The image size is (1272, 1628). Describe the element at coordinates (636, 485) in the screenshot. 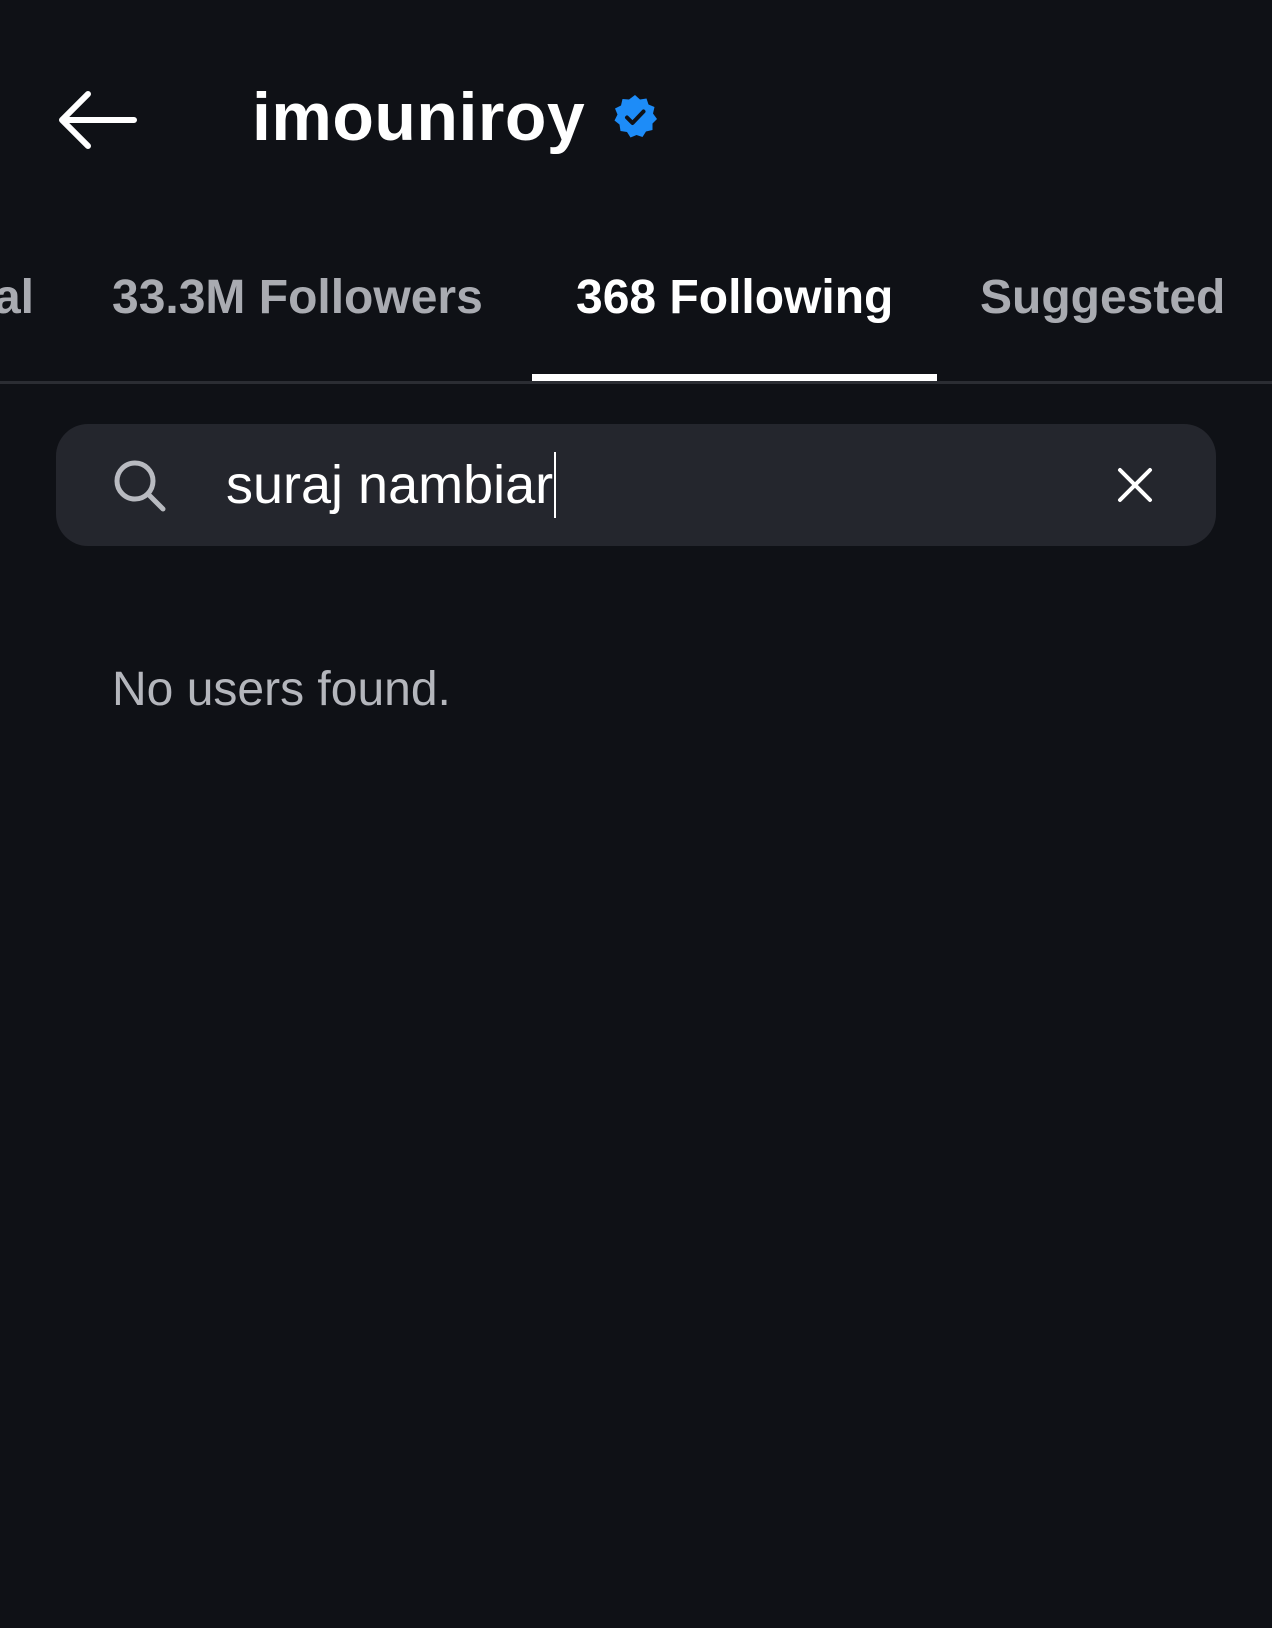

I see `search-bar: suraj nambiar` at that location.